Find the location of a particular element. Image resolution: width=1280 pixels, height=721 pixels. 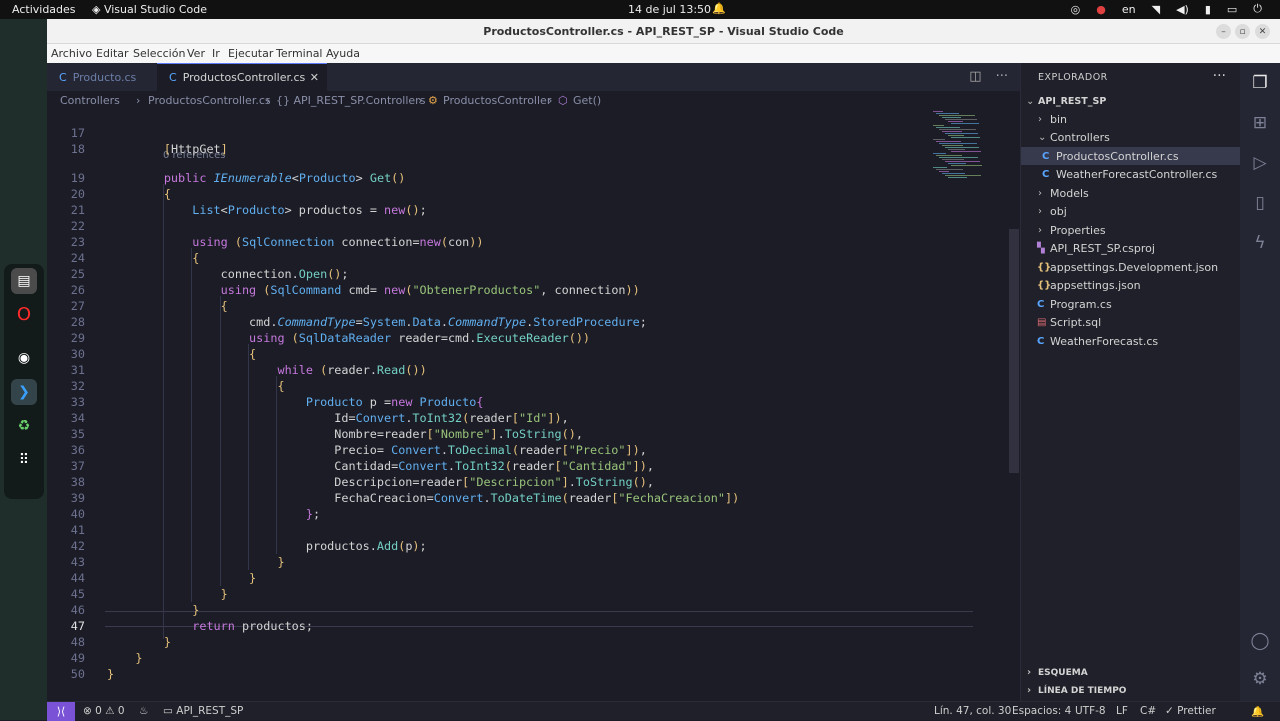

menu-editar: Editar is located at coordinates (112, 53).